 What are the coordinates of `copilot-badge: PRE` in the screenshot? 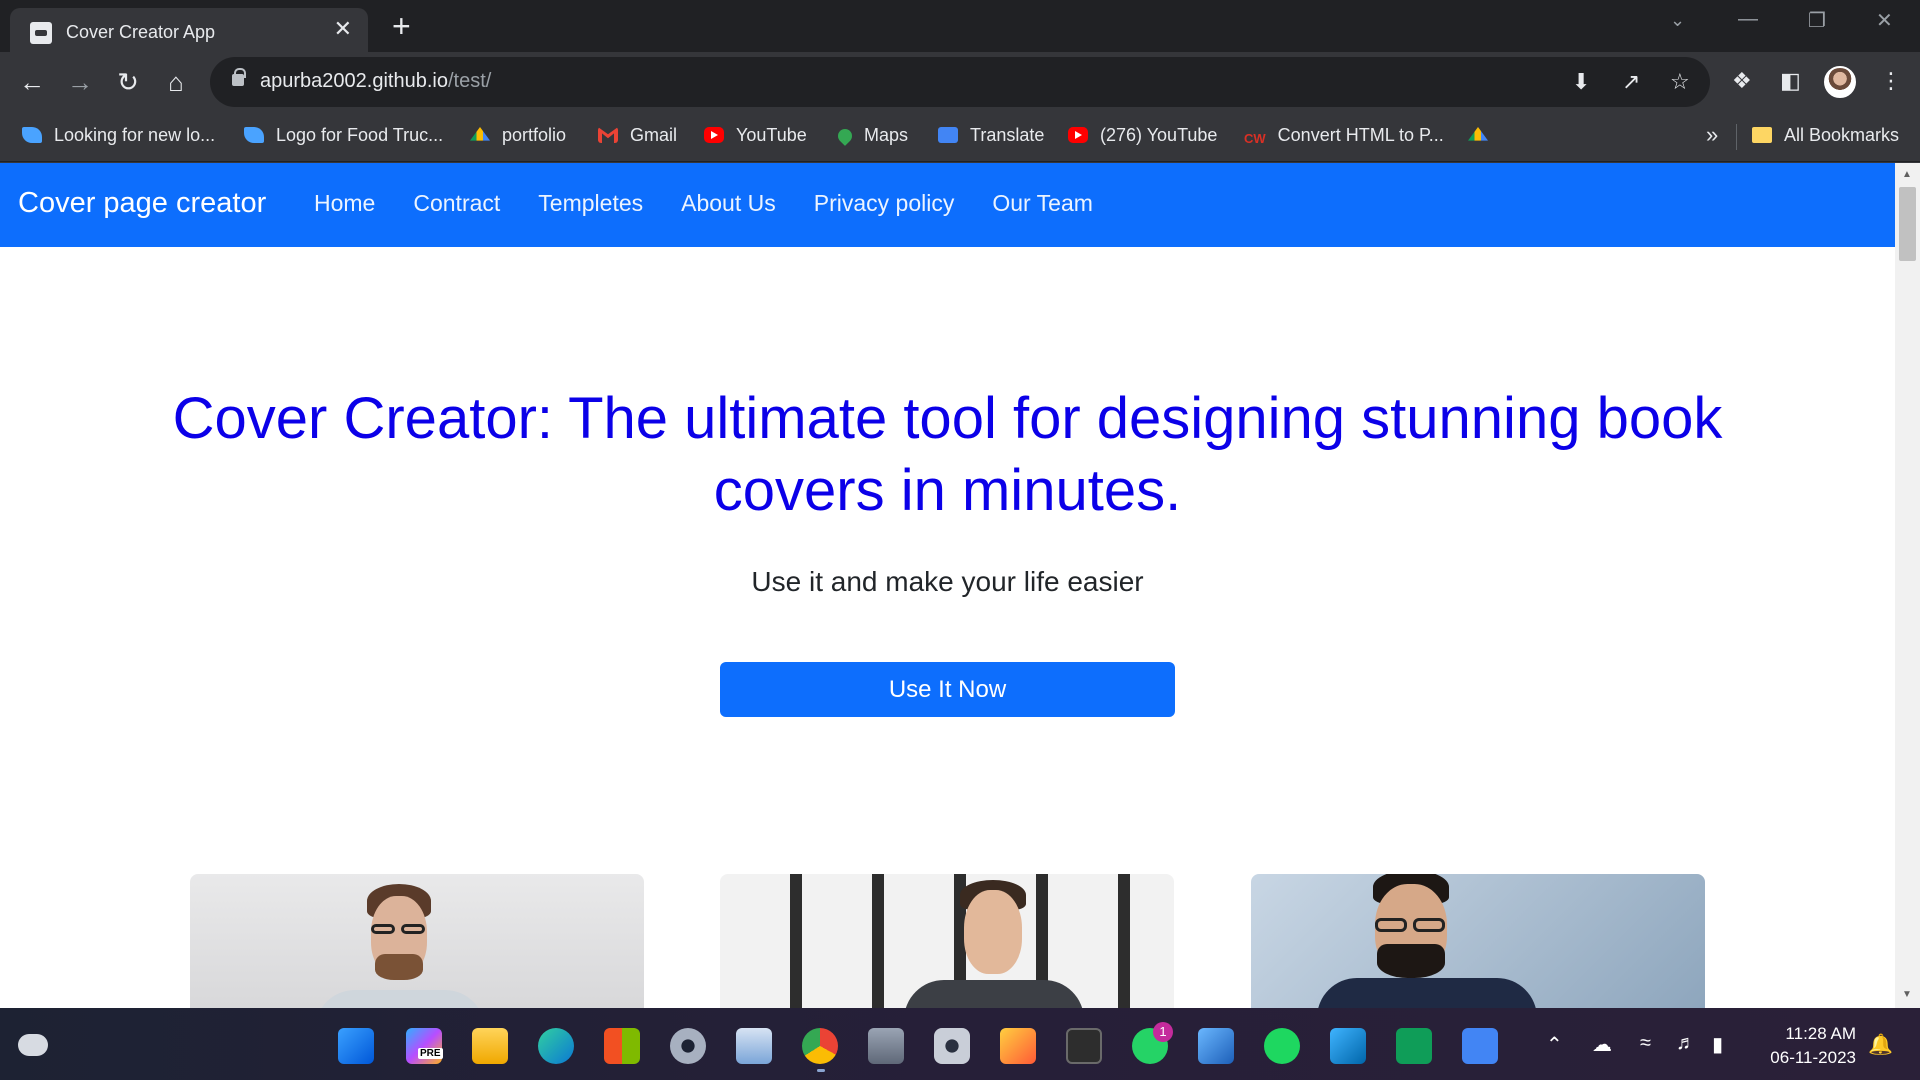 It's located at (430, 1053).